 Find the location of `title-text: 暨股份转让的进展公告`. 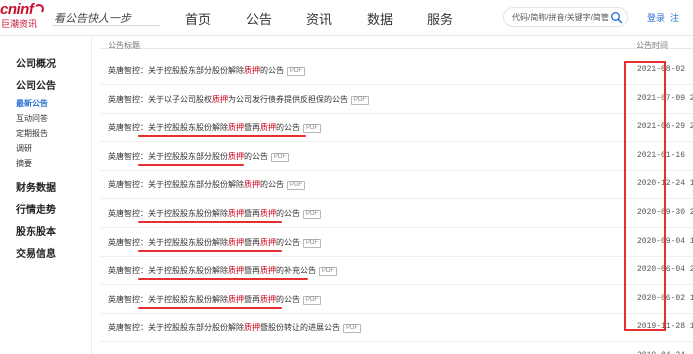

title-text: 暨股份转让的进展公告 is located at coordinates (300, 328).